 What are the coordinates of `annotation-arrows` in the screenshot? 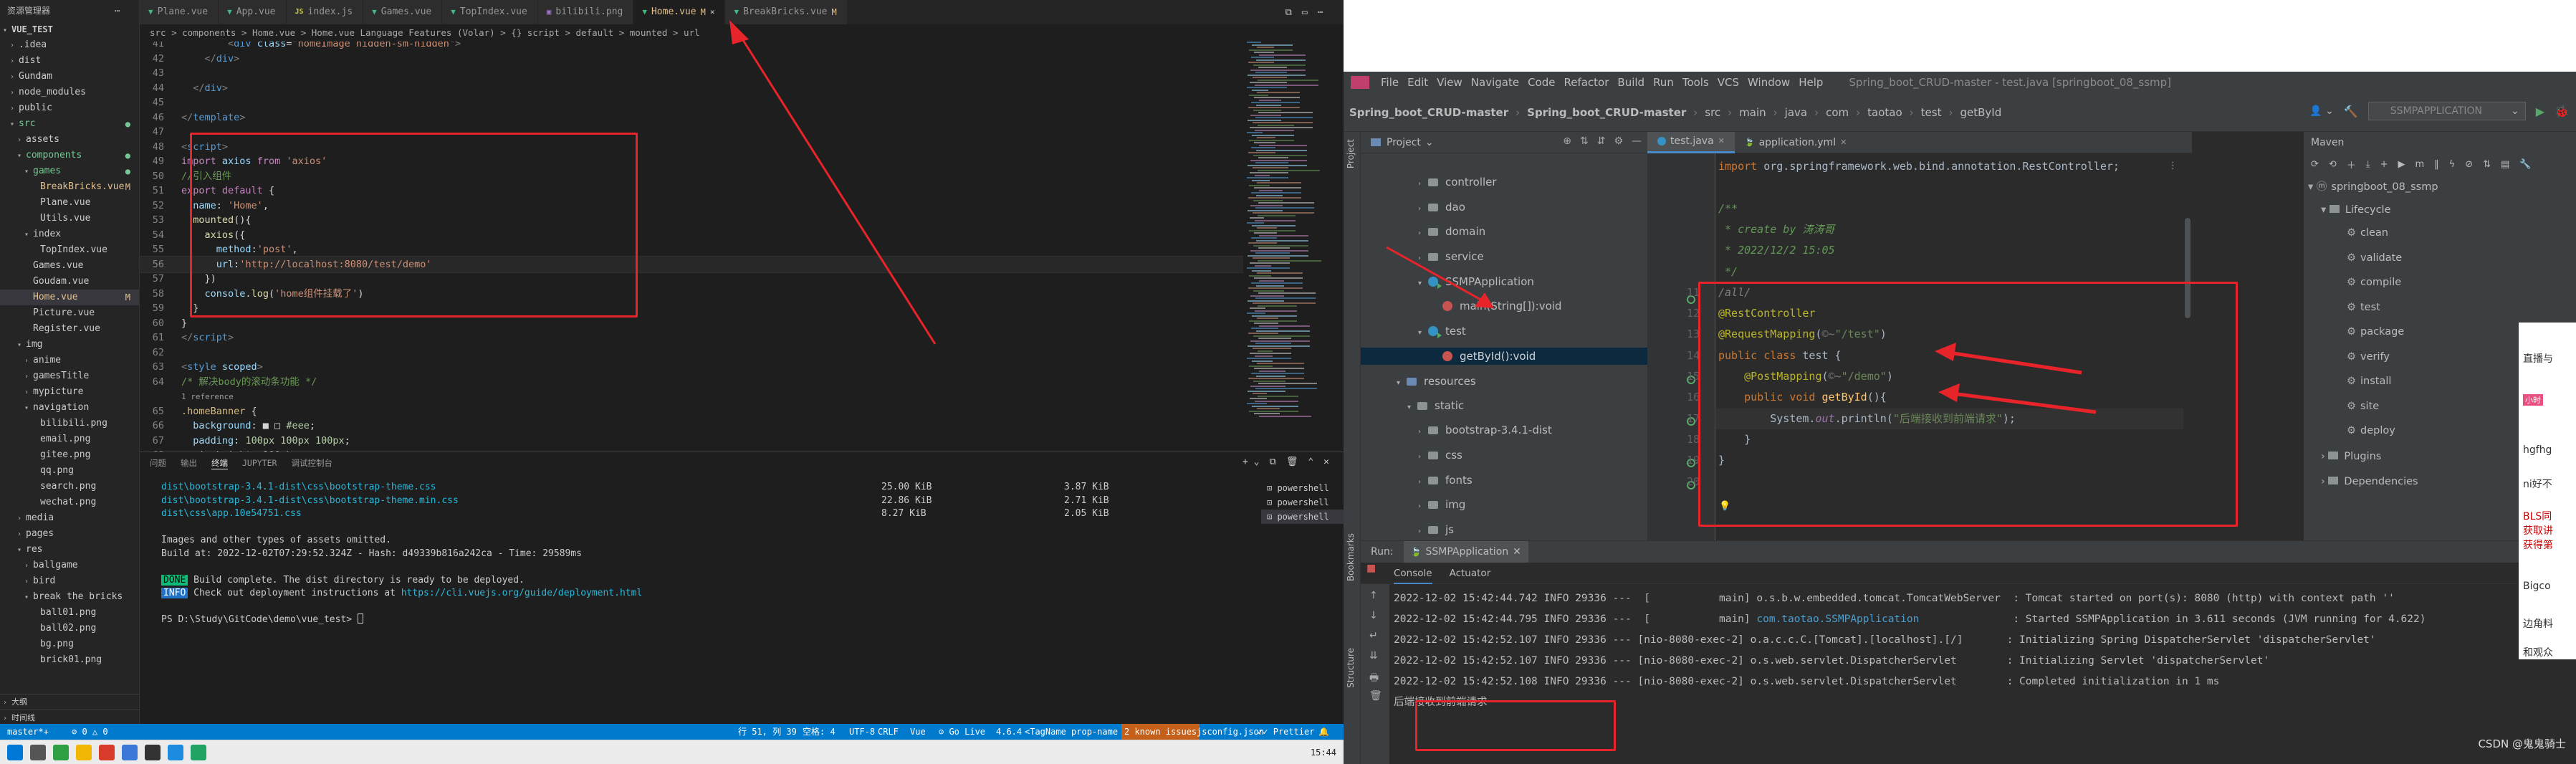 It's located at (1742, 330).